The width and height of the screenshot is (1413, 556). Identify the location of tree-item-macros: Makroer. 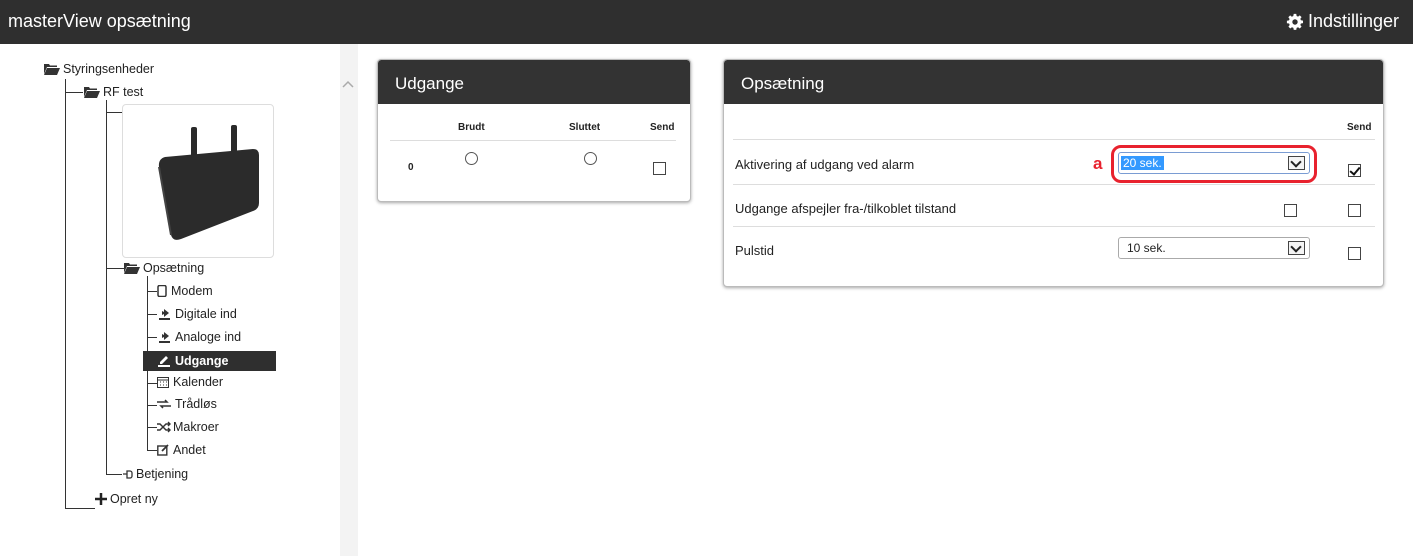
(188, 427).